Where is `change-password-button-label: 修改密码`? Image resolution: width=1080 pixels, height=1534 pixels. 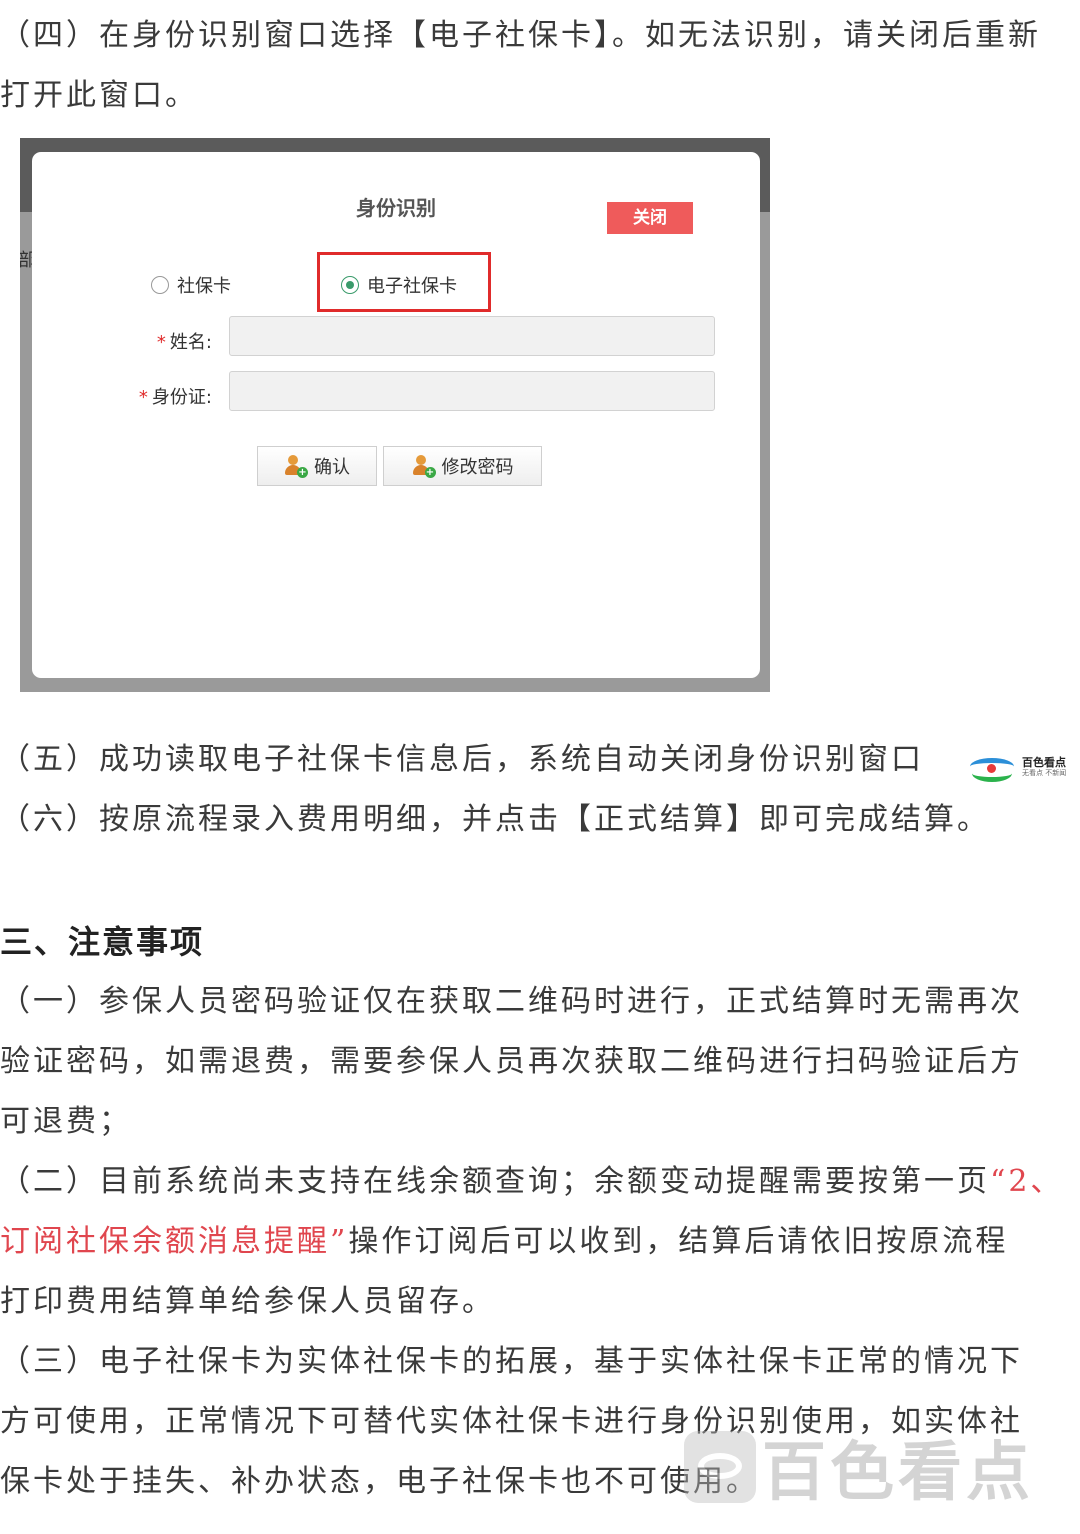
change-password-button-label: 修改密码 is located at coordinates (477, 467).